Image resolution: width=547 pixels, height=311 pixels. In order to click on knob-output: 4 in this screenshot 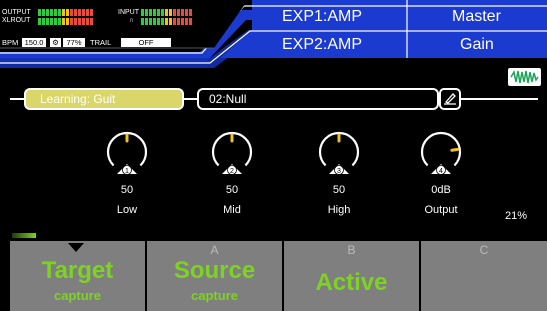, I will do `click(441, 152)`.